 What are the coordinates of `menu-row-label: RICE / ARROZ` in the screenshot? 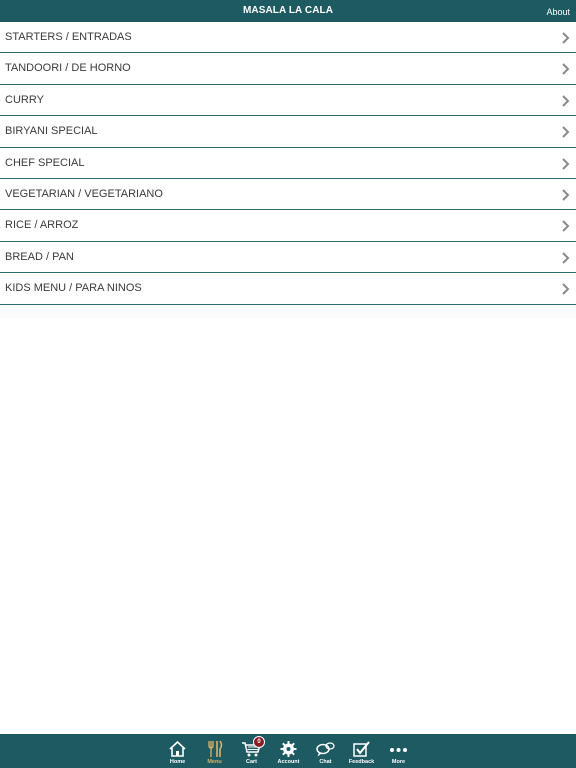 It's located at (42, 225).